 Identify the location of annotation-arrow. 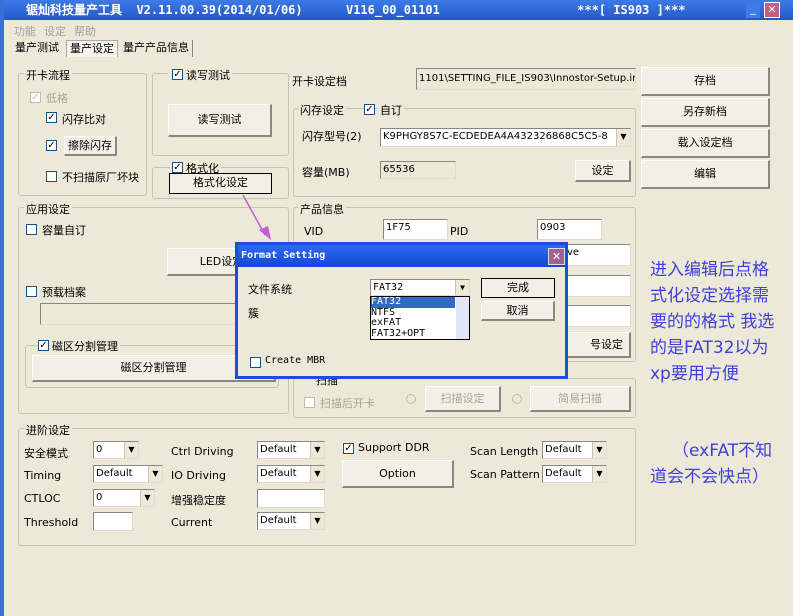
(256, 217).